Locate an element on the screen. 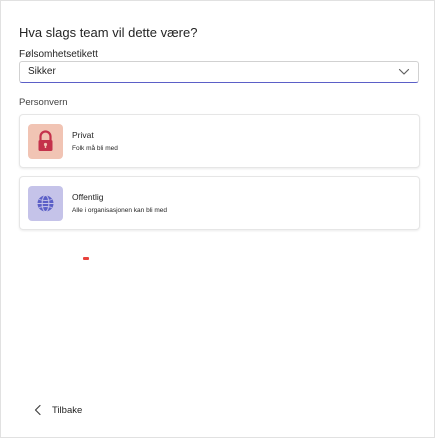 The width and height of the screenshot is (435, 438). public-option-description: Alle i organisasjonen kan bli med is located at coordinates (120, 210).